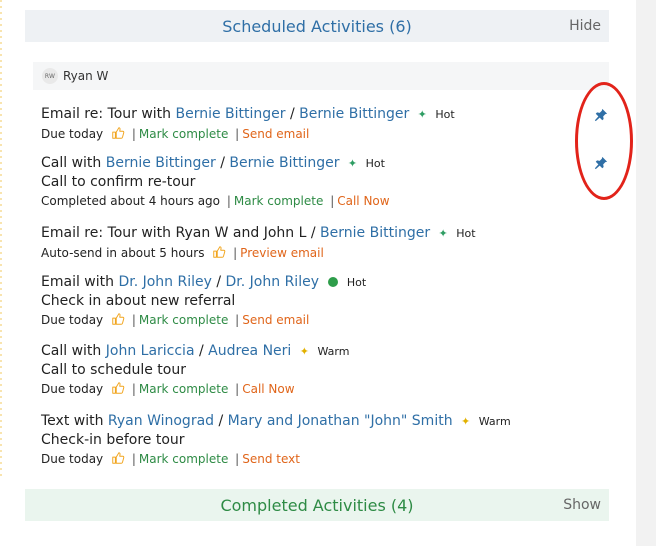  What do you see at coordinates (340, 421) in the screenshot?
I see `lead-link: Mary and Jonathan "John" Smith` at bounding box center [340, 421].